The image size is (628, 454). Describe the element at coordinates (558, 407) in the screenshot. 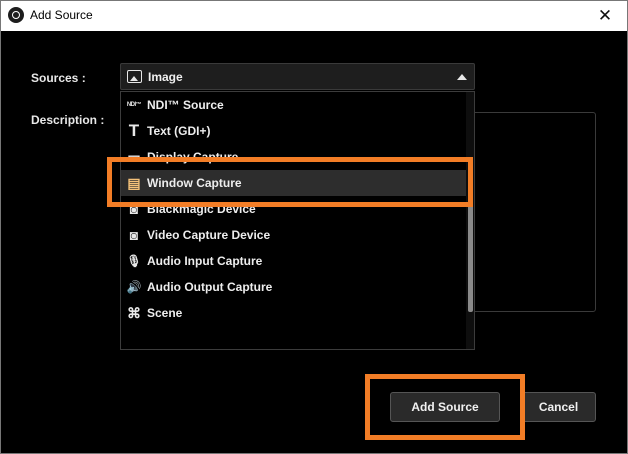

I see `cancel-button: Cancel` at that location.